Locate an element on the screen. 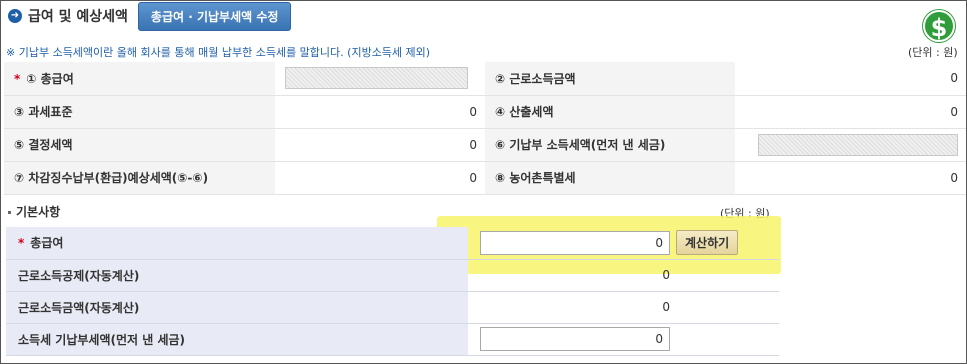  basic-label-deduction: 근로소득공제(자동계산) is located at coordinates (237, 275).